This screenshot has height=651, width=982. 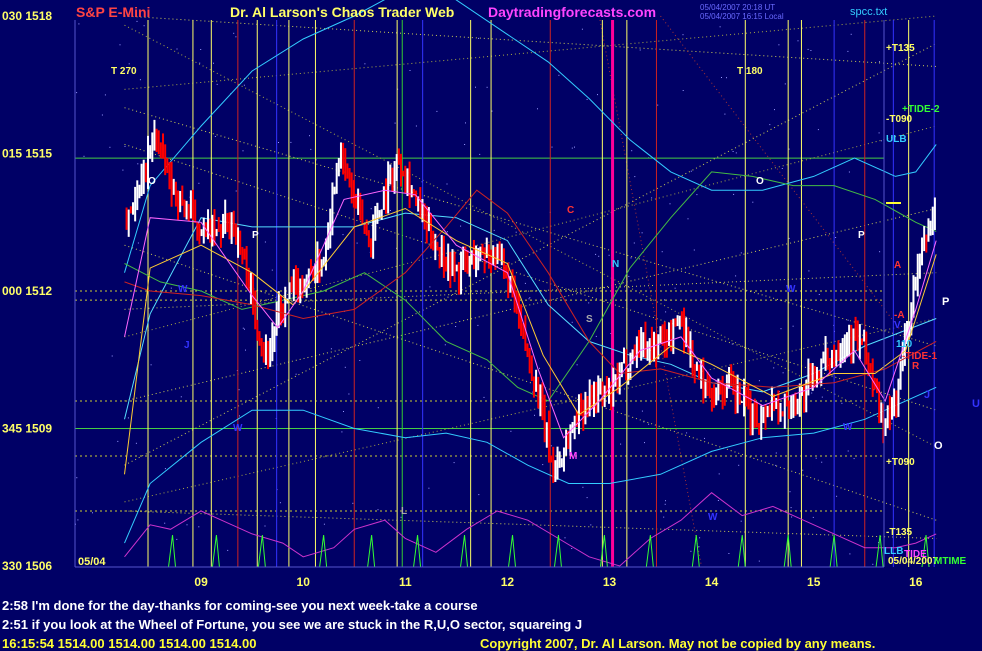 What do you see at coordinates (897, 265) in the screenshot?
I see `right-label: A` at bounding box center [897, 265].